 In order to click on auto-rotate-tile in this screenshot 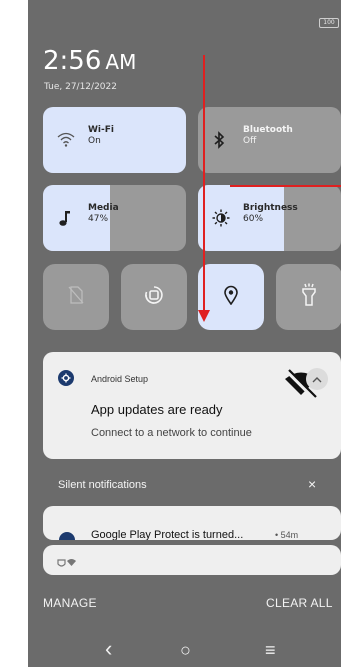, I will do `click(154, 297)`.